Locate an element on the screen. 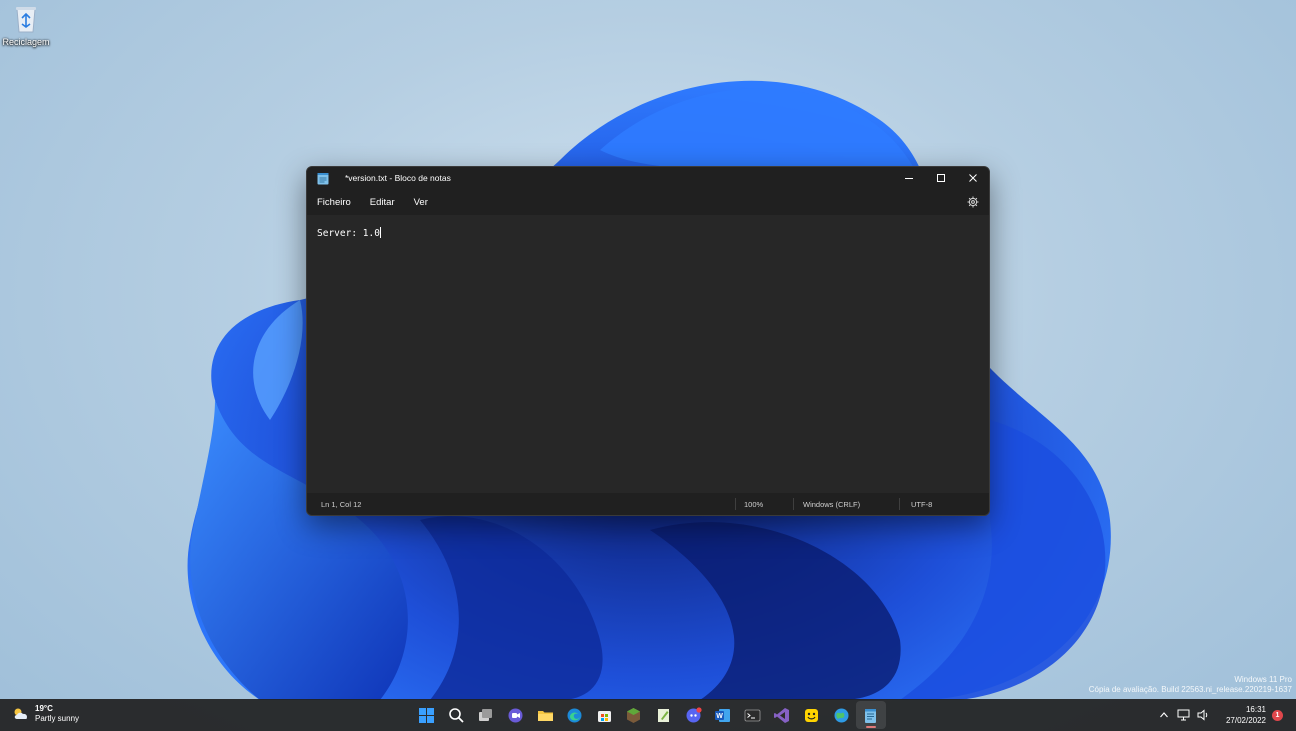 This screenshot has height=731, width=1296. search-icon is located at coordinates (456, 715).